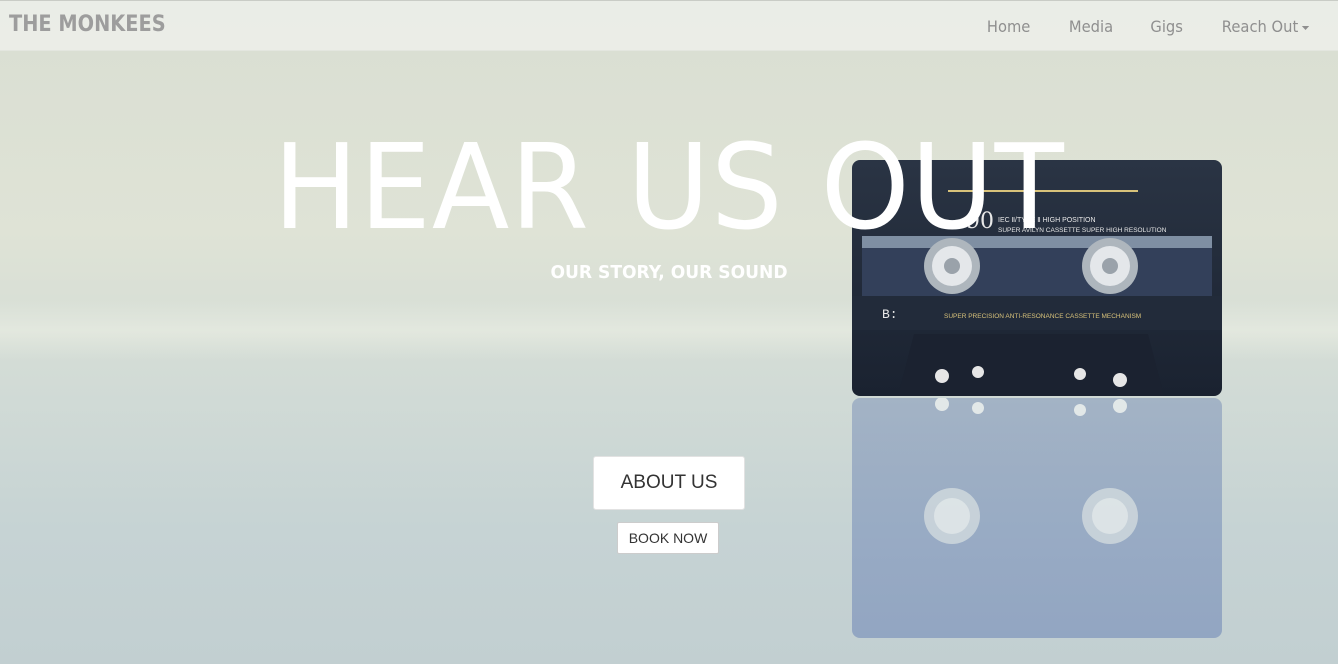  What do you see at coordinates (1166, 26) in the screenshot?
I see `nav-item-gigs: Gigs` at bounding box center [1166, 26].